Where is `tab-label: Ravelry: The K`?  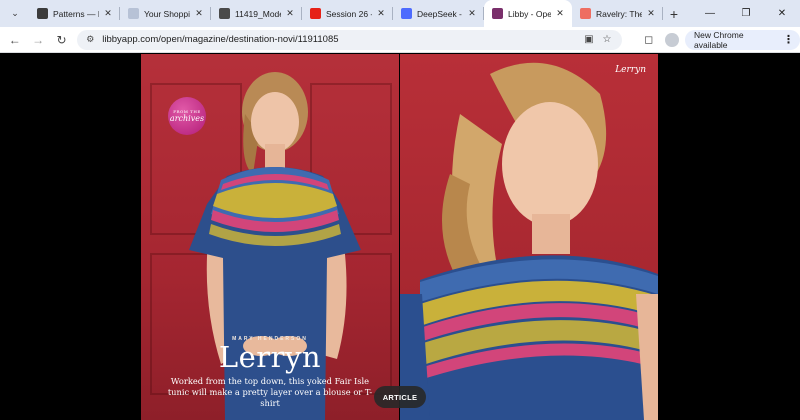
tab-label: Ravelry: The K is located at coordinates (619, 13).